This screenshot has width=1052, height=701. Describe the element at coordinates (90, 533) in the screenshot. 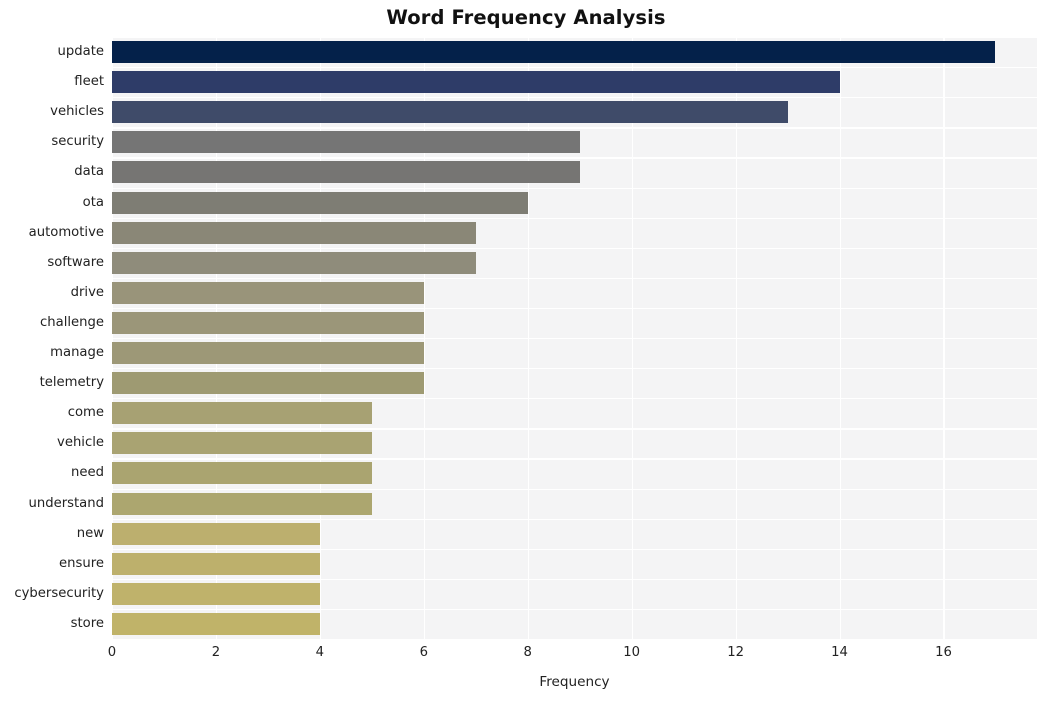

I see `y-tick-label-new: new` at that location.